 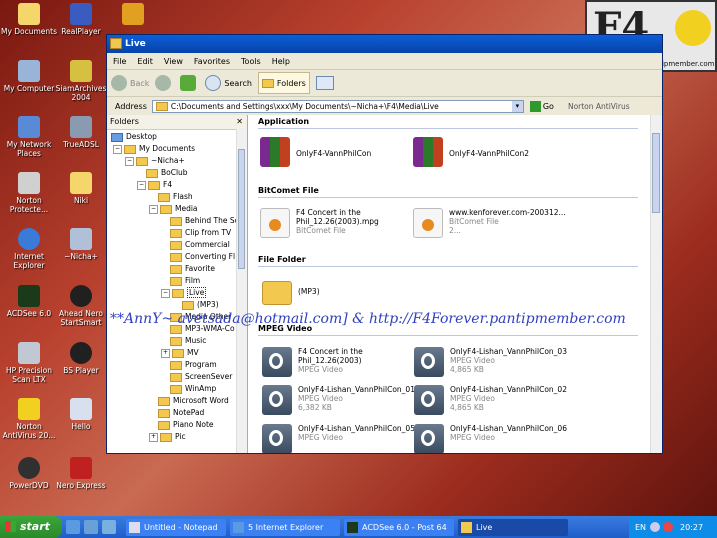 What do you see at coordinates (541, 106) in the screenshot?
I see `go-button: Go` at bounding box center [541, 106].